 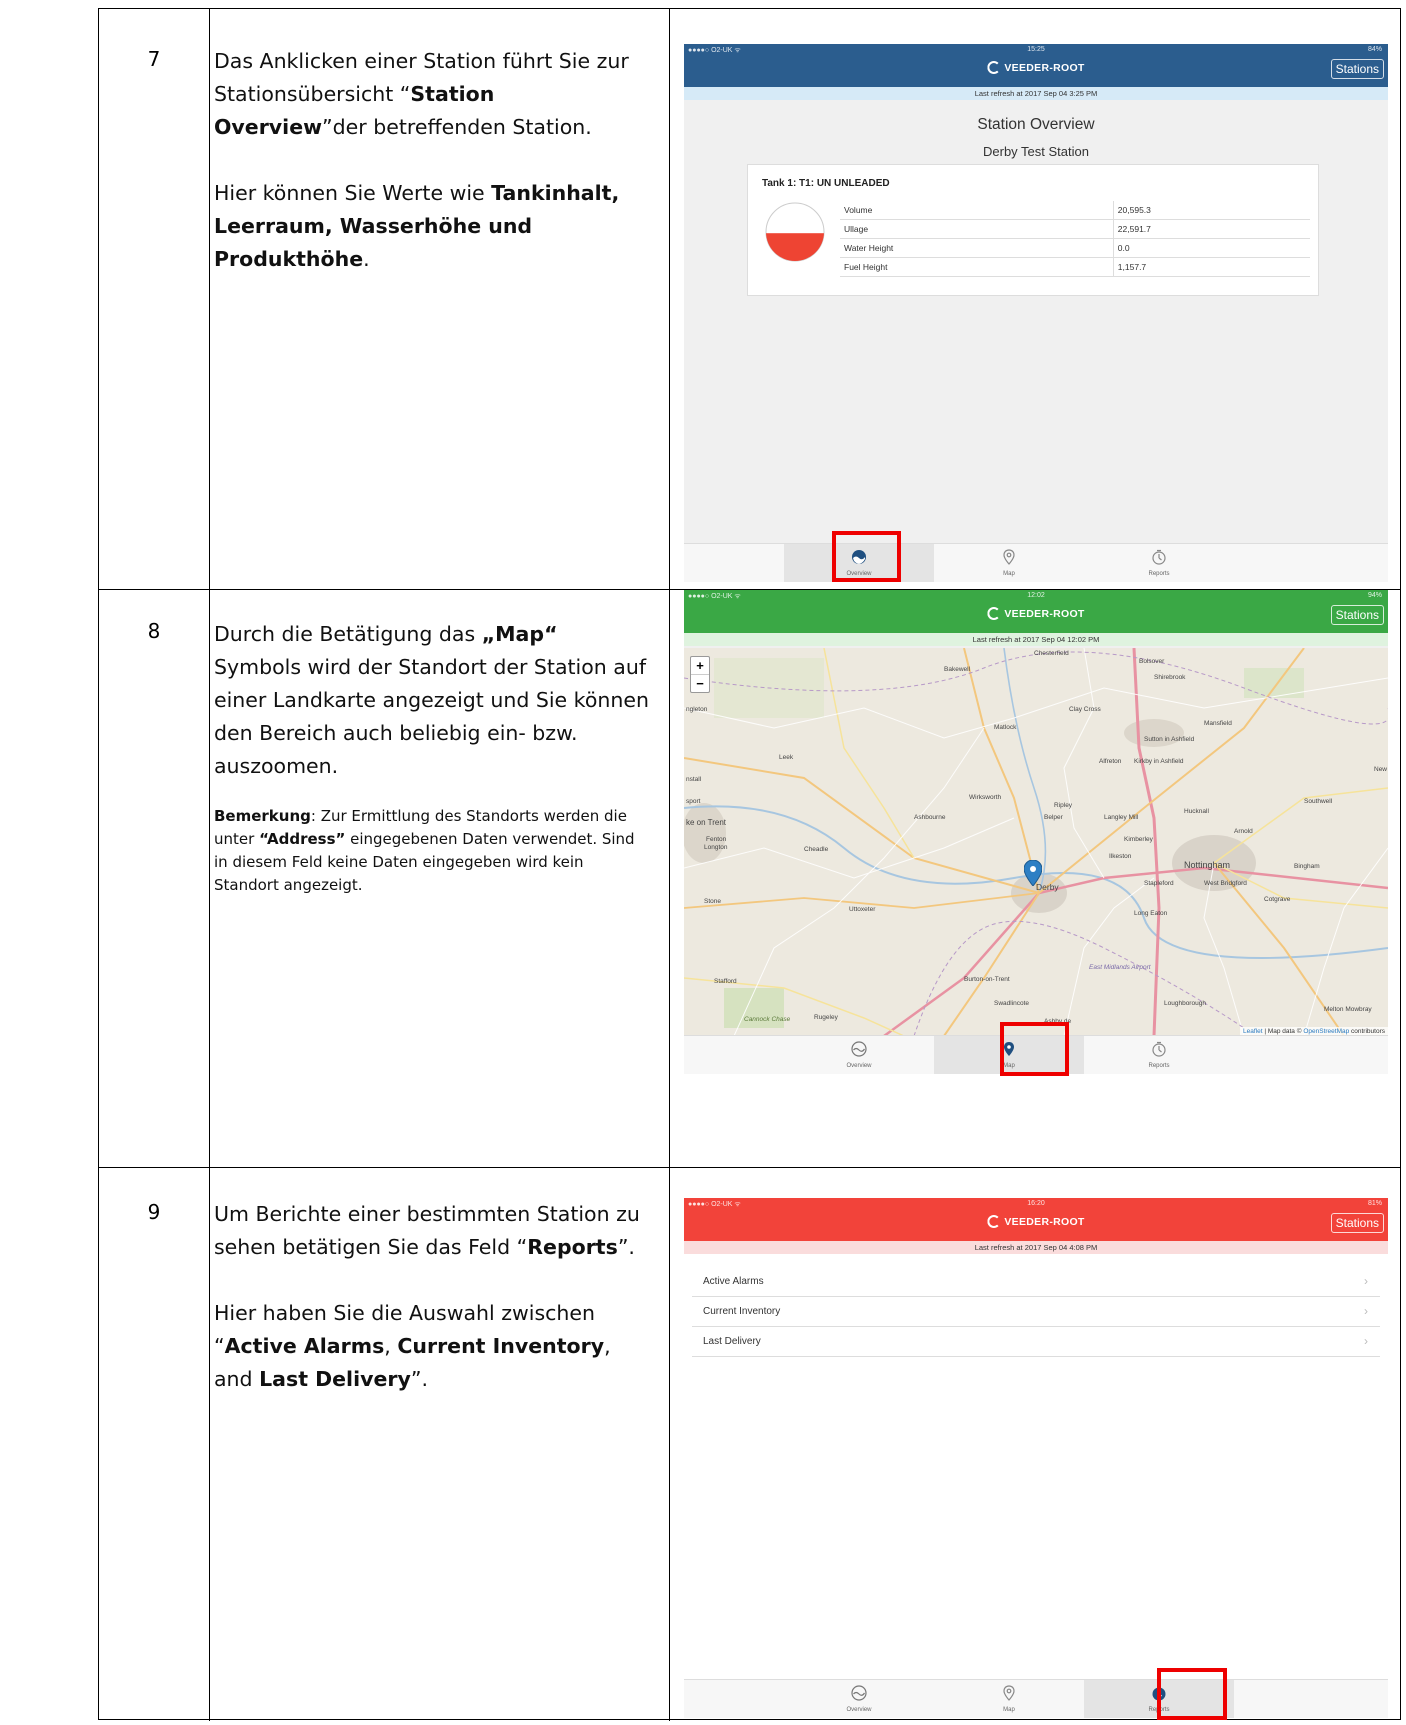 I want to click on battery-label: 81%, so click(x=1374, y=1203).